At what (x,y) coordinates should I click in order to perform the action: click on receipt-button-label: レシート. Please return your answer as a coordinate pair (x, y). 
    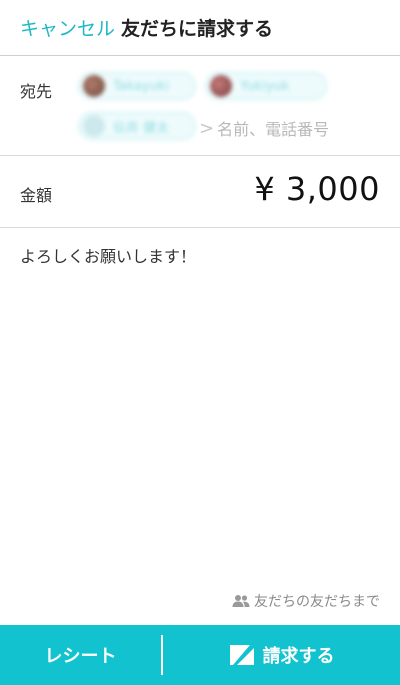
    Looking at the image, I should click on (80, 656).